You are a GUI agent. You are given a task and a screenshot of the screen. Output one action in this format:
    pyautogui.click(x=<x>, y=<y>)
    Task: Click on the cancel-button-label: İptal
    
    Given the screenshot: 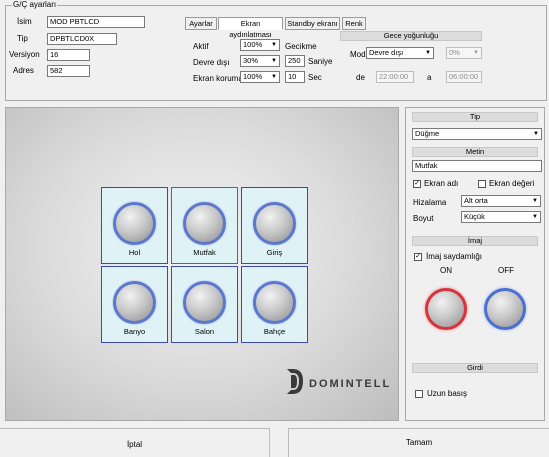 What is the action you would take?
    pyautogui.click(x=134, y=444)
    